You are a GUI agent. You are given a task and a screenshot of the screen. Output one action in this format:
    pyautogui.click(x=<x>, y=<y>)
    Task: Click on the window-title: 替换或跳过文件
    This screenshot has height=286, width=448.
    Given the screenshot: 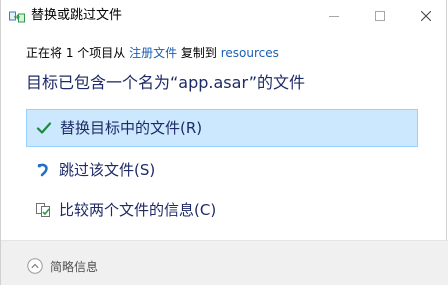 What is the action you would take?
    pyautogui.click(x=77, y=15)
    